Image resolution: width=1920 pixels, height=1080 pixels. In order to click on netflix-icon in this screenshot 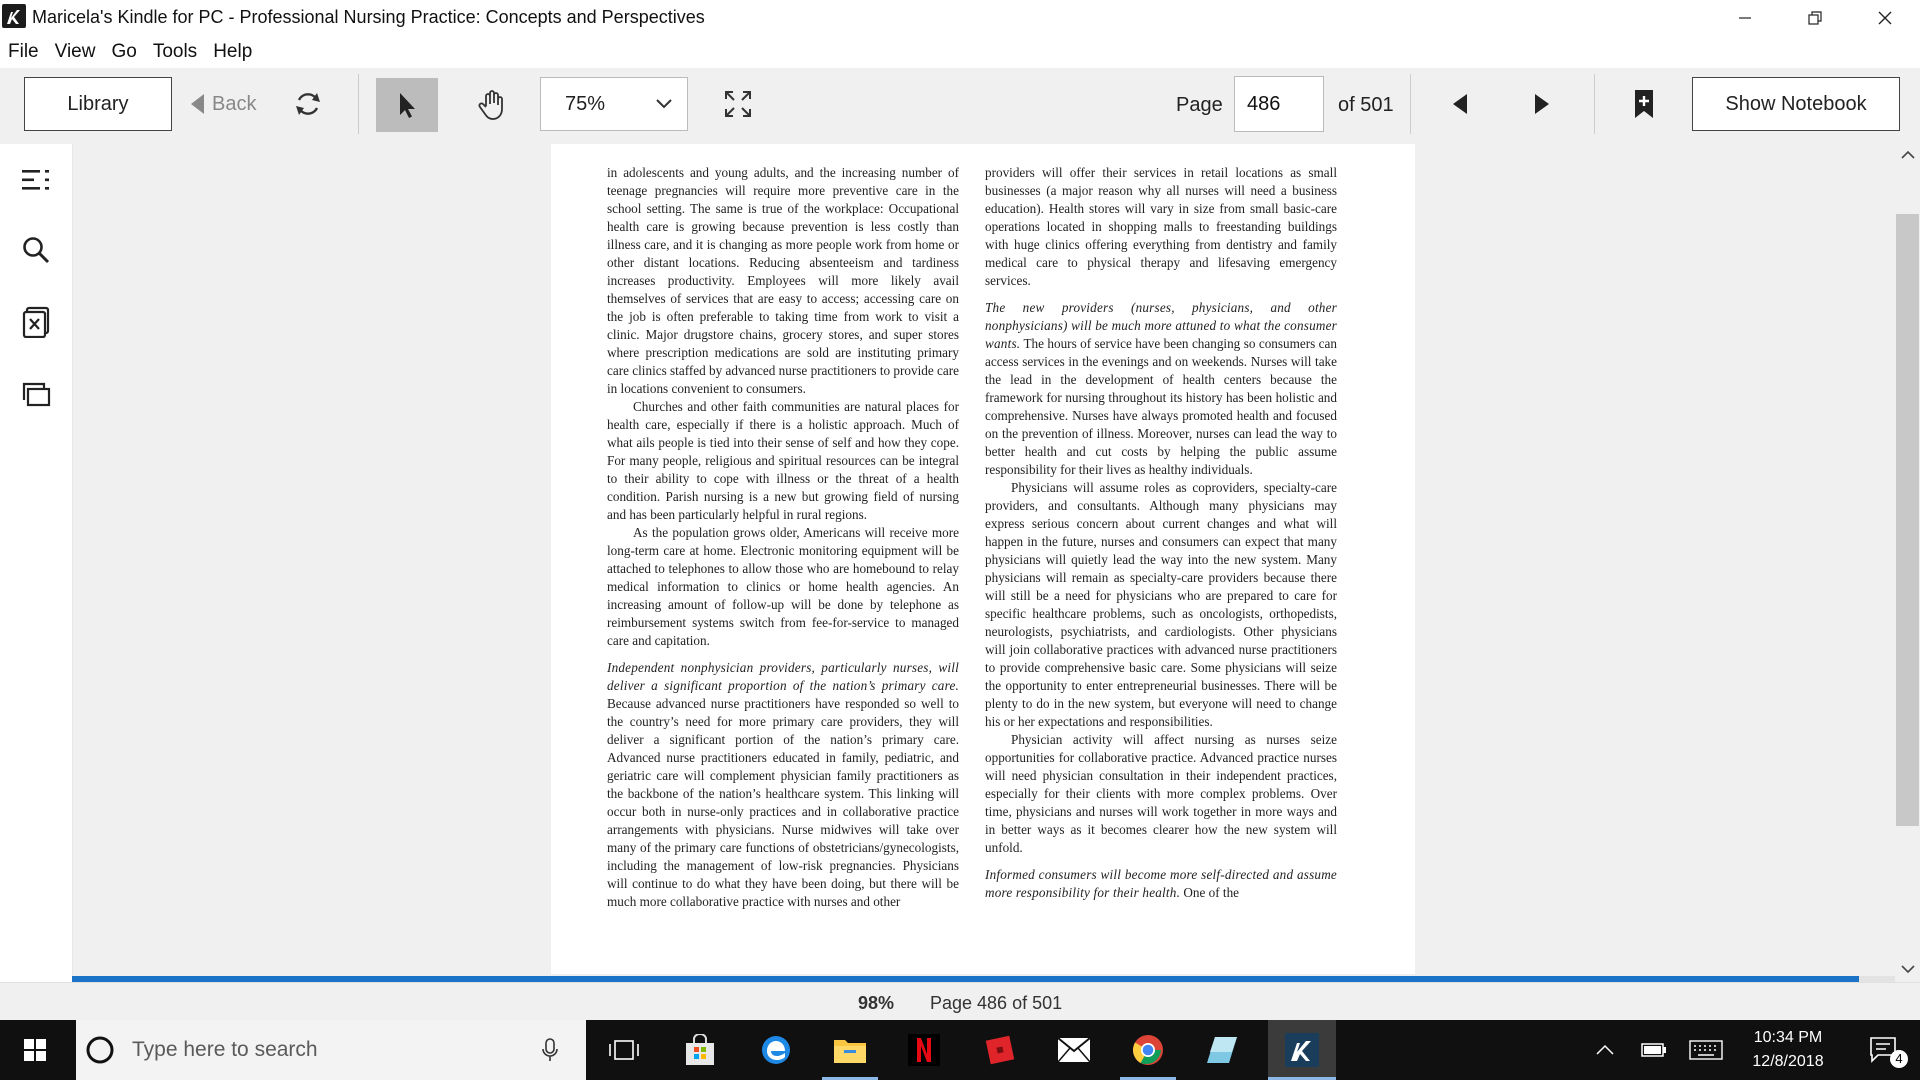, I will do `click(924, 1050)`.